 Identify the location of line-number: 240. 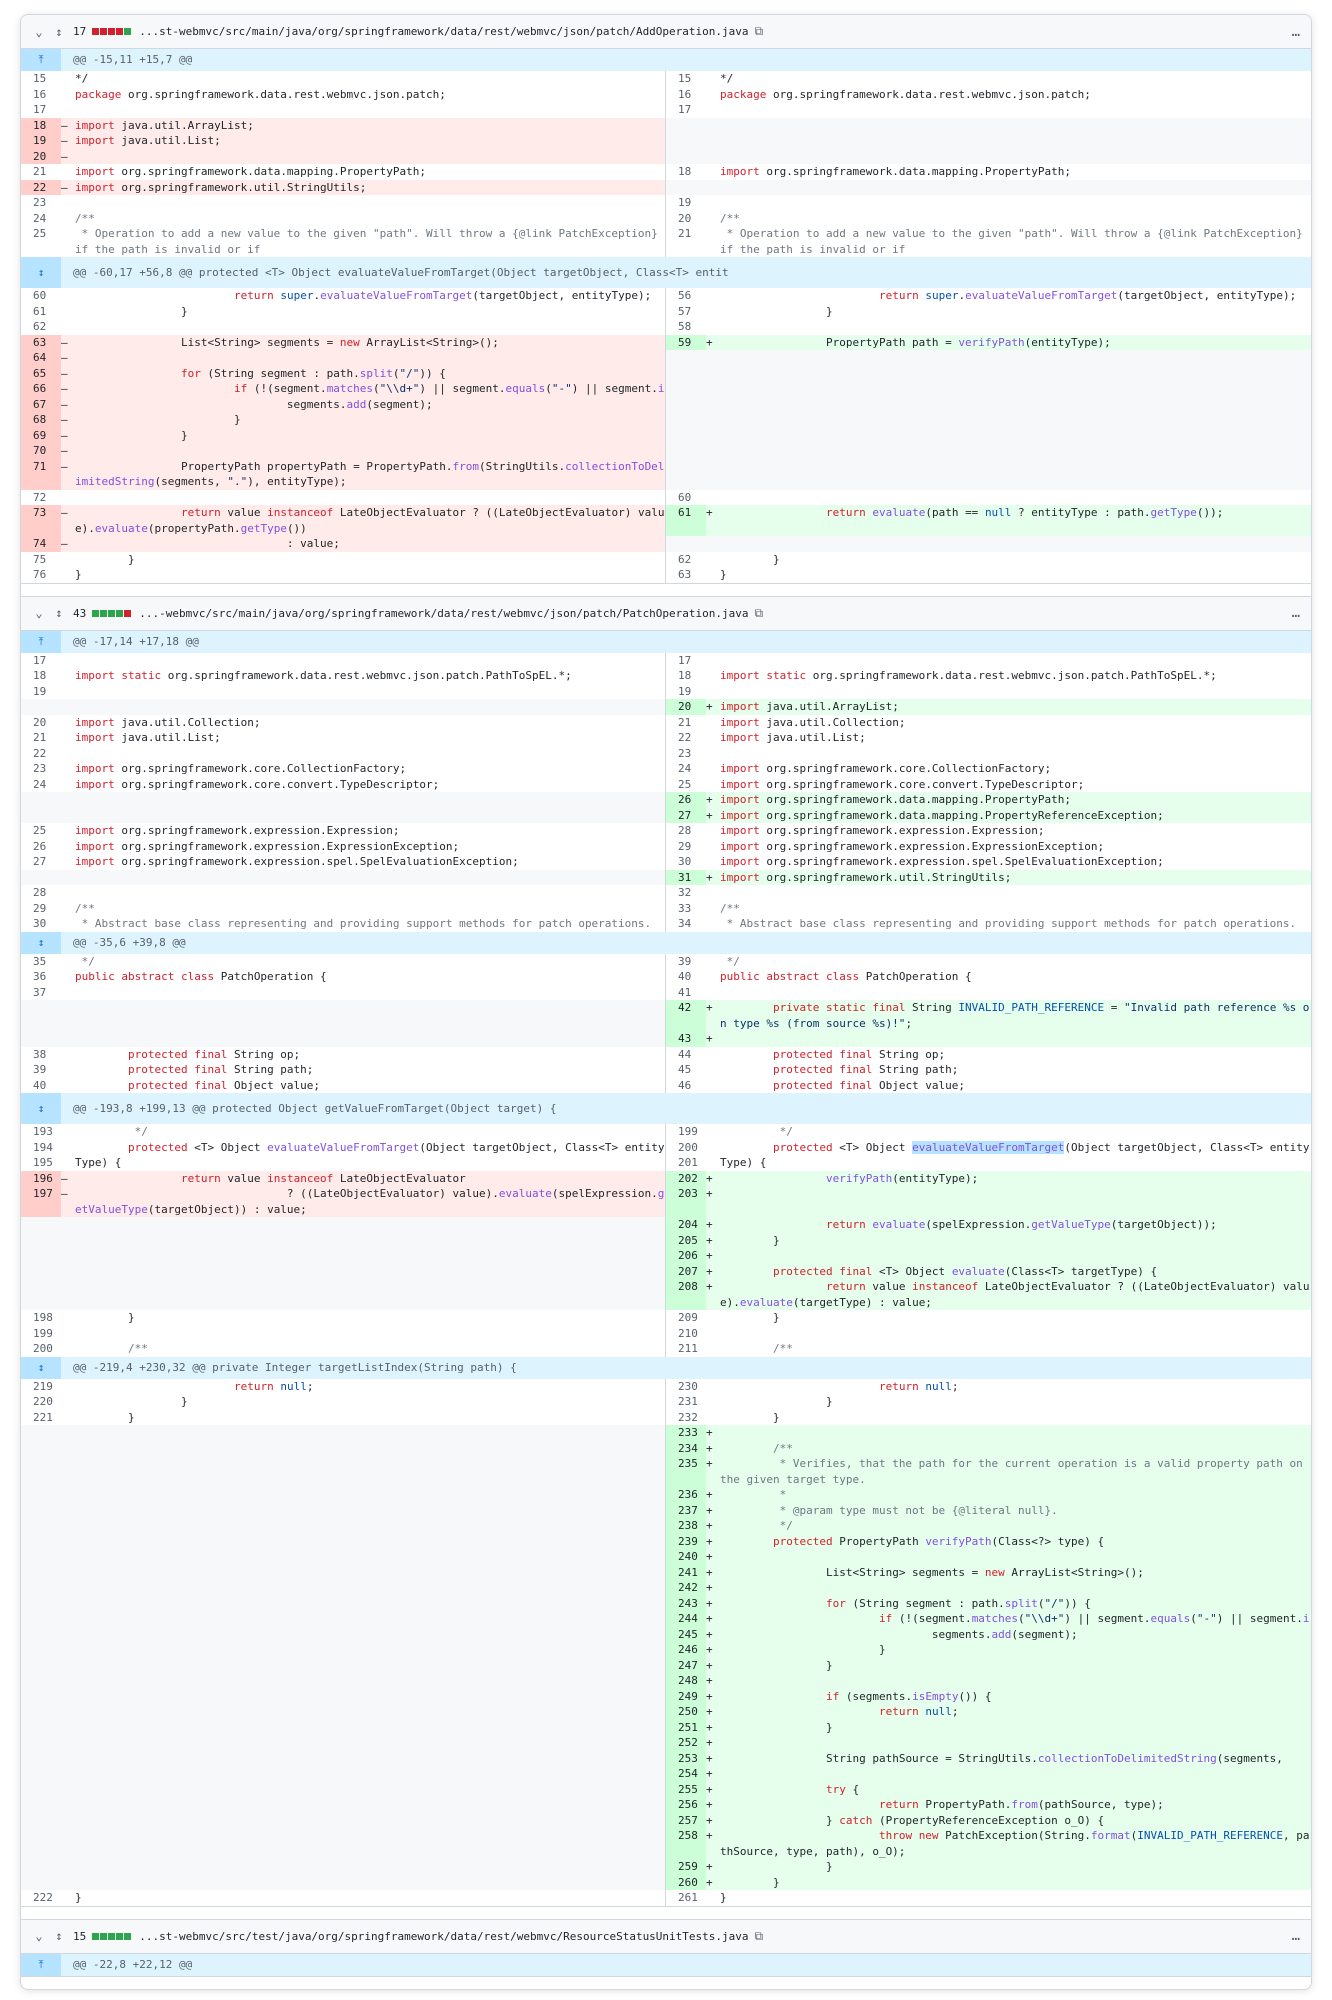
(686, 1557).